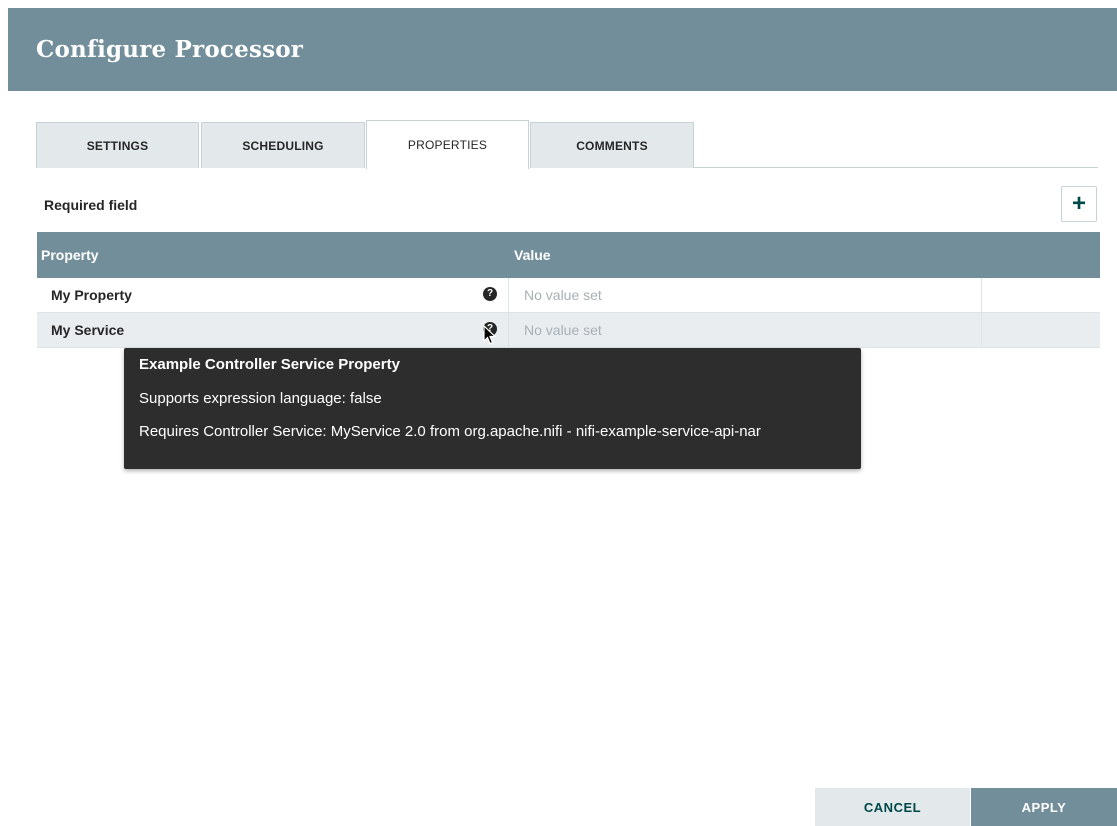 This screenshot has height=826, width=1117. What do you see at coordinates (269, 364) in the screenshot?
I see `tooltip-title: Example Controller Service Property` at bounding box center [269, 364].